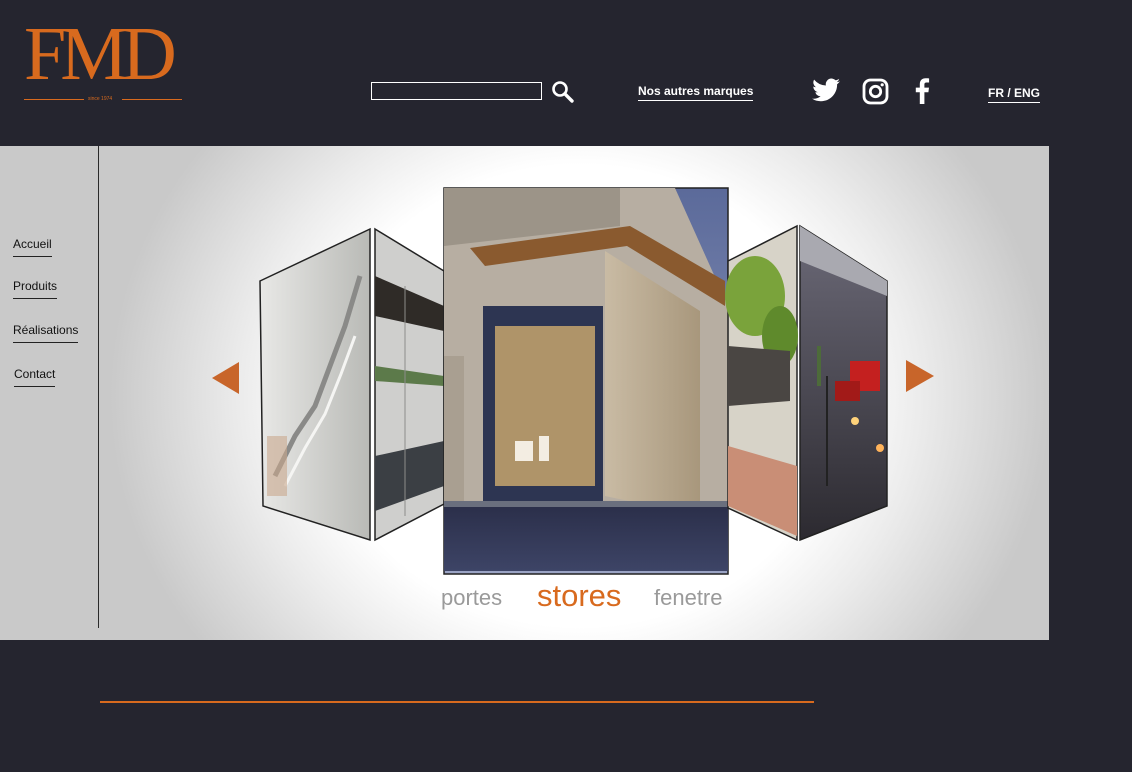 The height and width of the screenshot is (772, 1132). What do you see at coordinates (922, 91) in the screenshot?
I see `facebook-icon` at bounding box center [922, 91].